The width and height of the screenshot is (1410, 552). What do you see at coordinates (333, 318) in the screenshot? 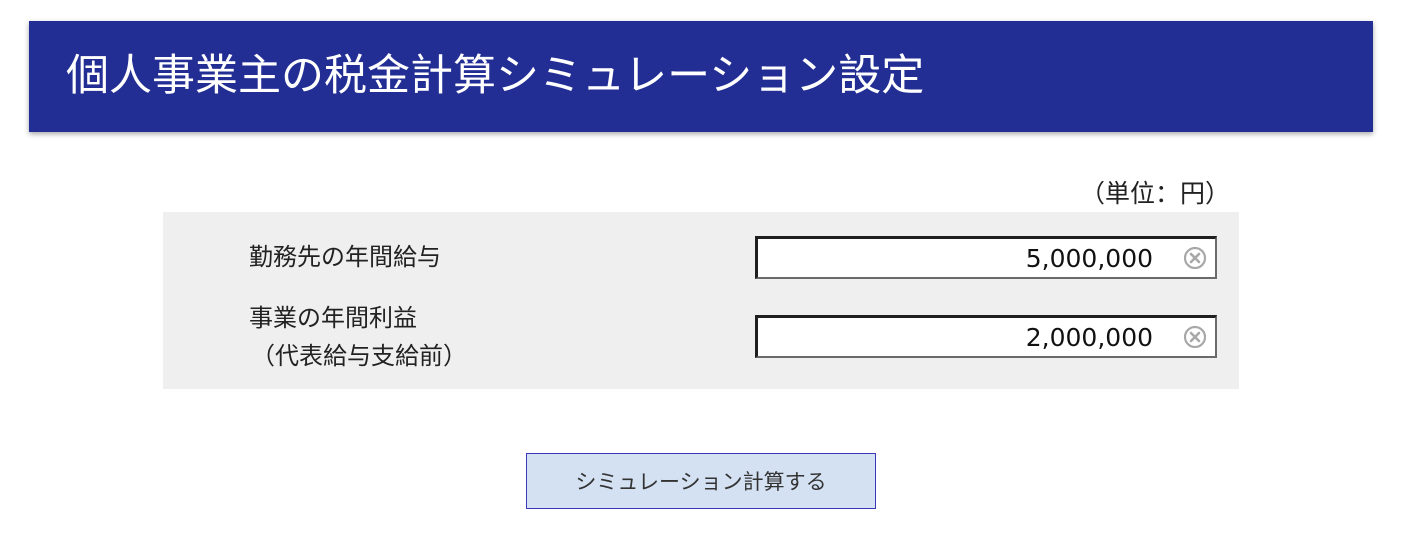
I see `profit-label-text: 事業の年間利益` at bounding box center [333, 318].